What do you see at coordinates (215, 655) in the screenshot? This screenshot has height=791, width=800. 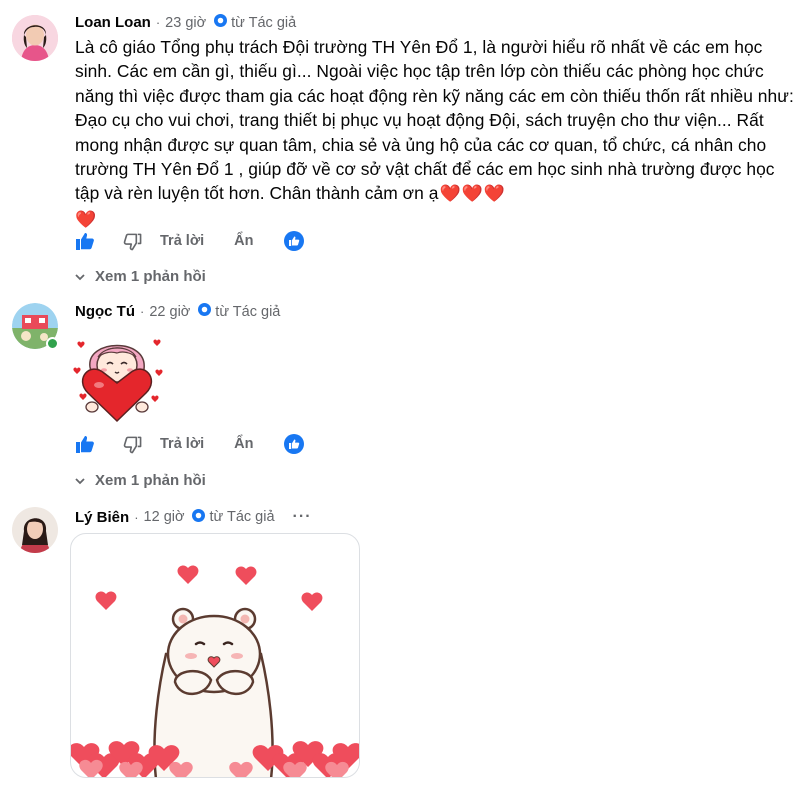 I see `sticker-bear-heart` at bounding box center [215, 655].